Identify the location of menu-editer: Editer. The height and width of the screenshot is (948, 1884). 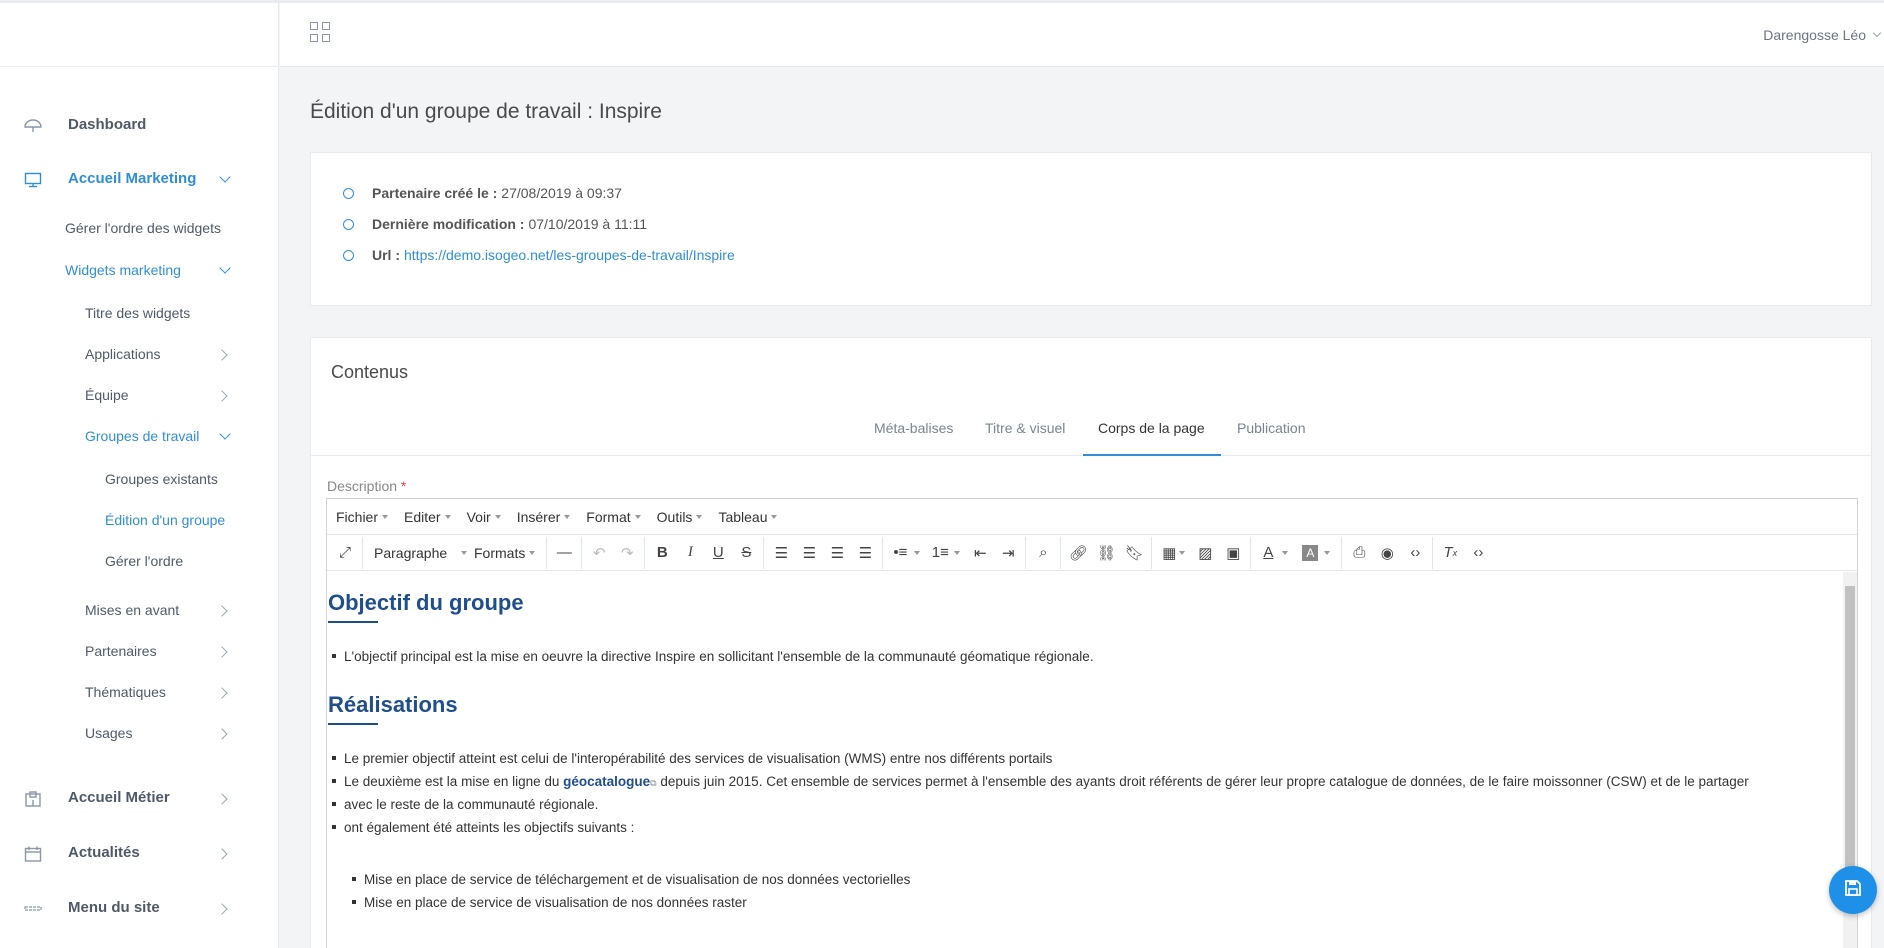
(427, 517).